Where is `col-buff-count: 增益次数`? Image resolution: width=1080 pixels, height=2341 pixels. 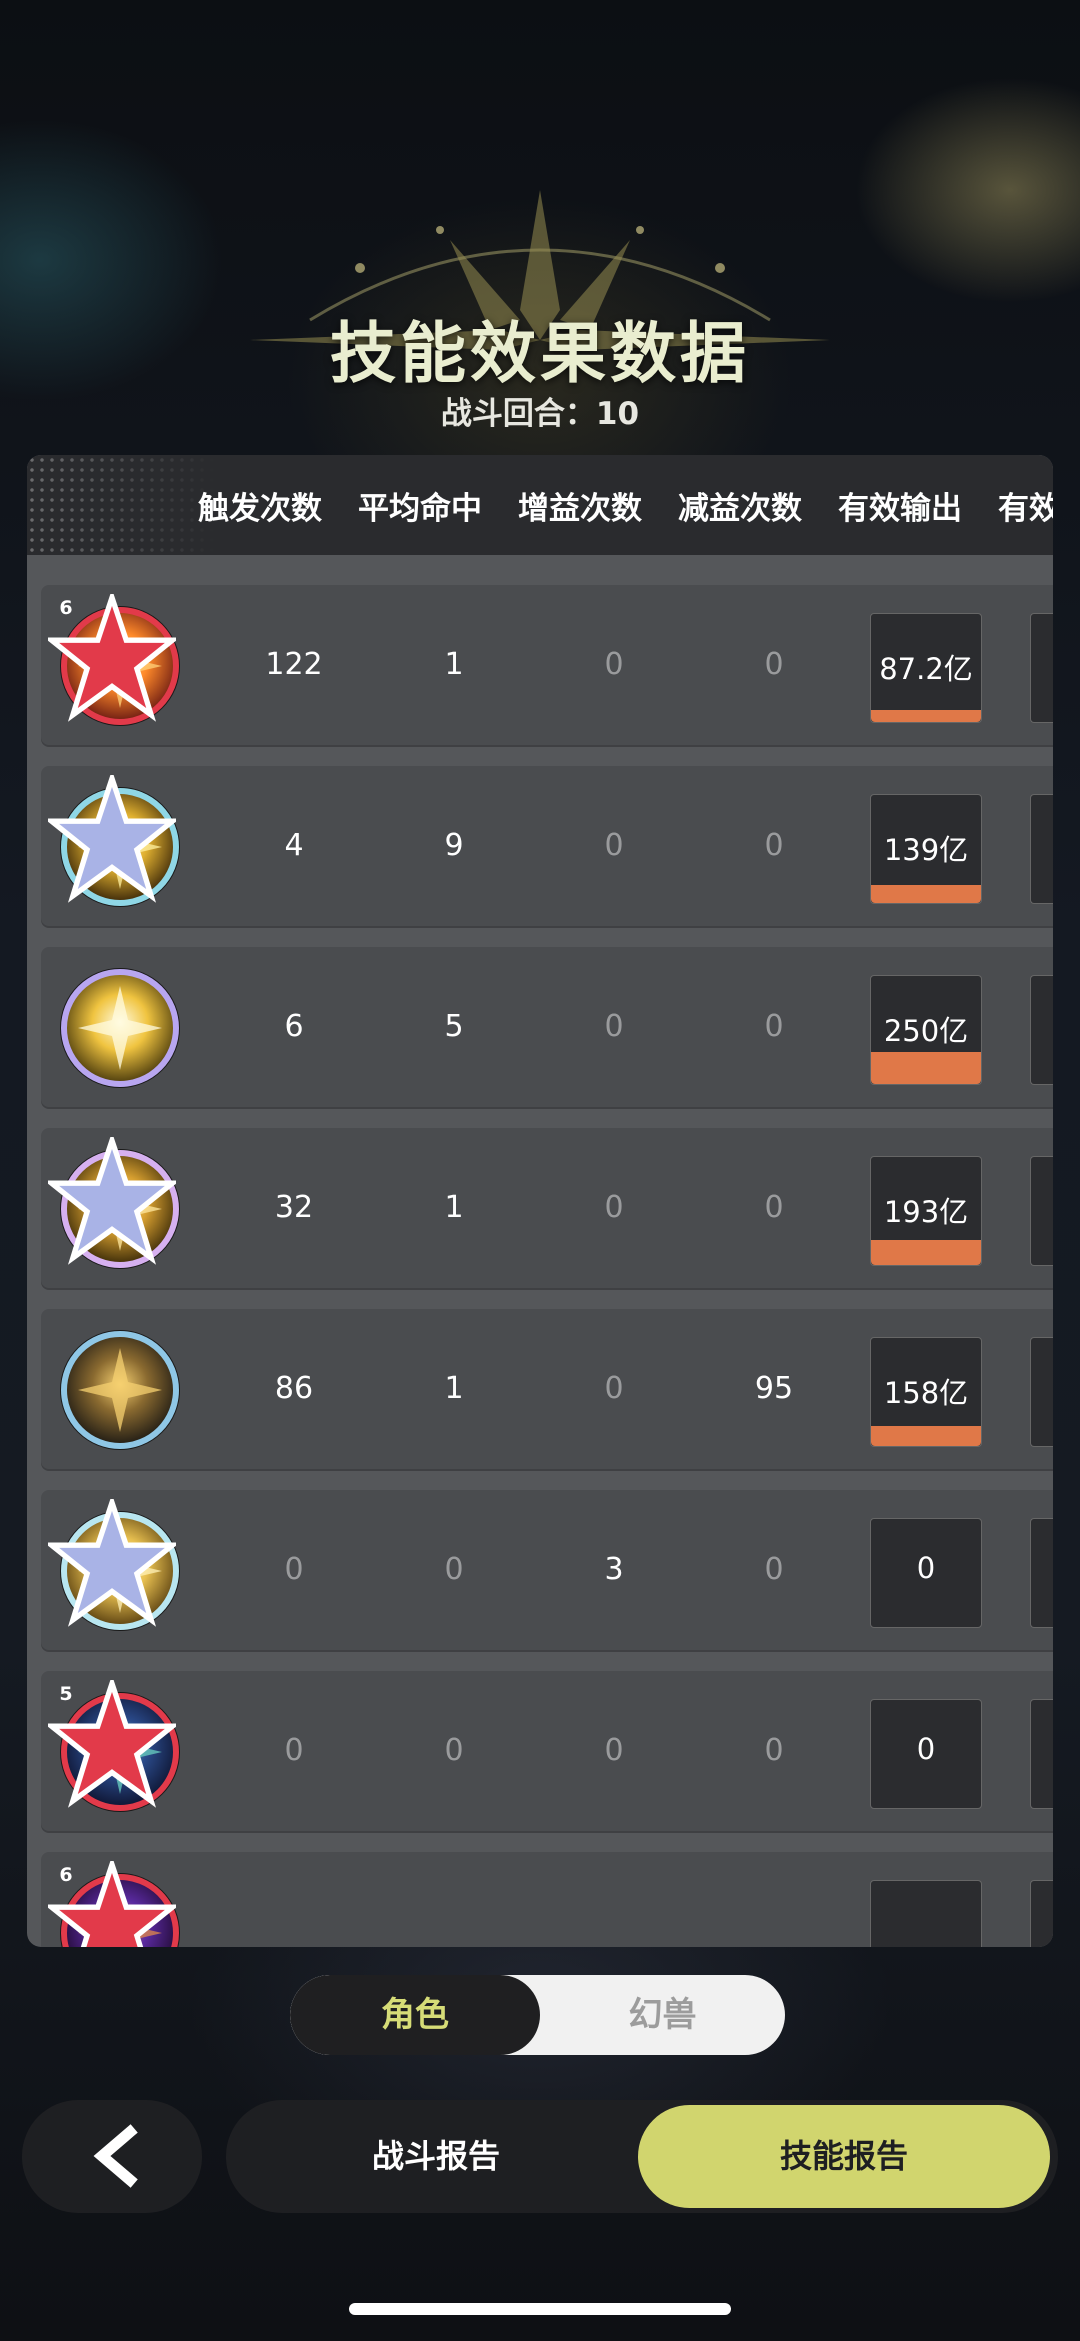
col-buff-count: 增益次数 is located at coordinates (580, 509).